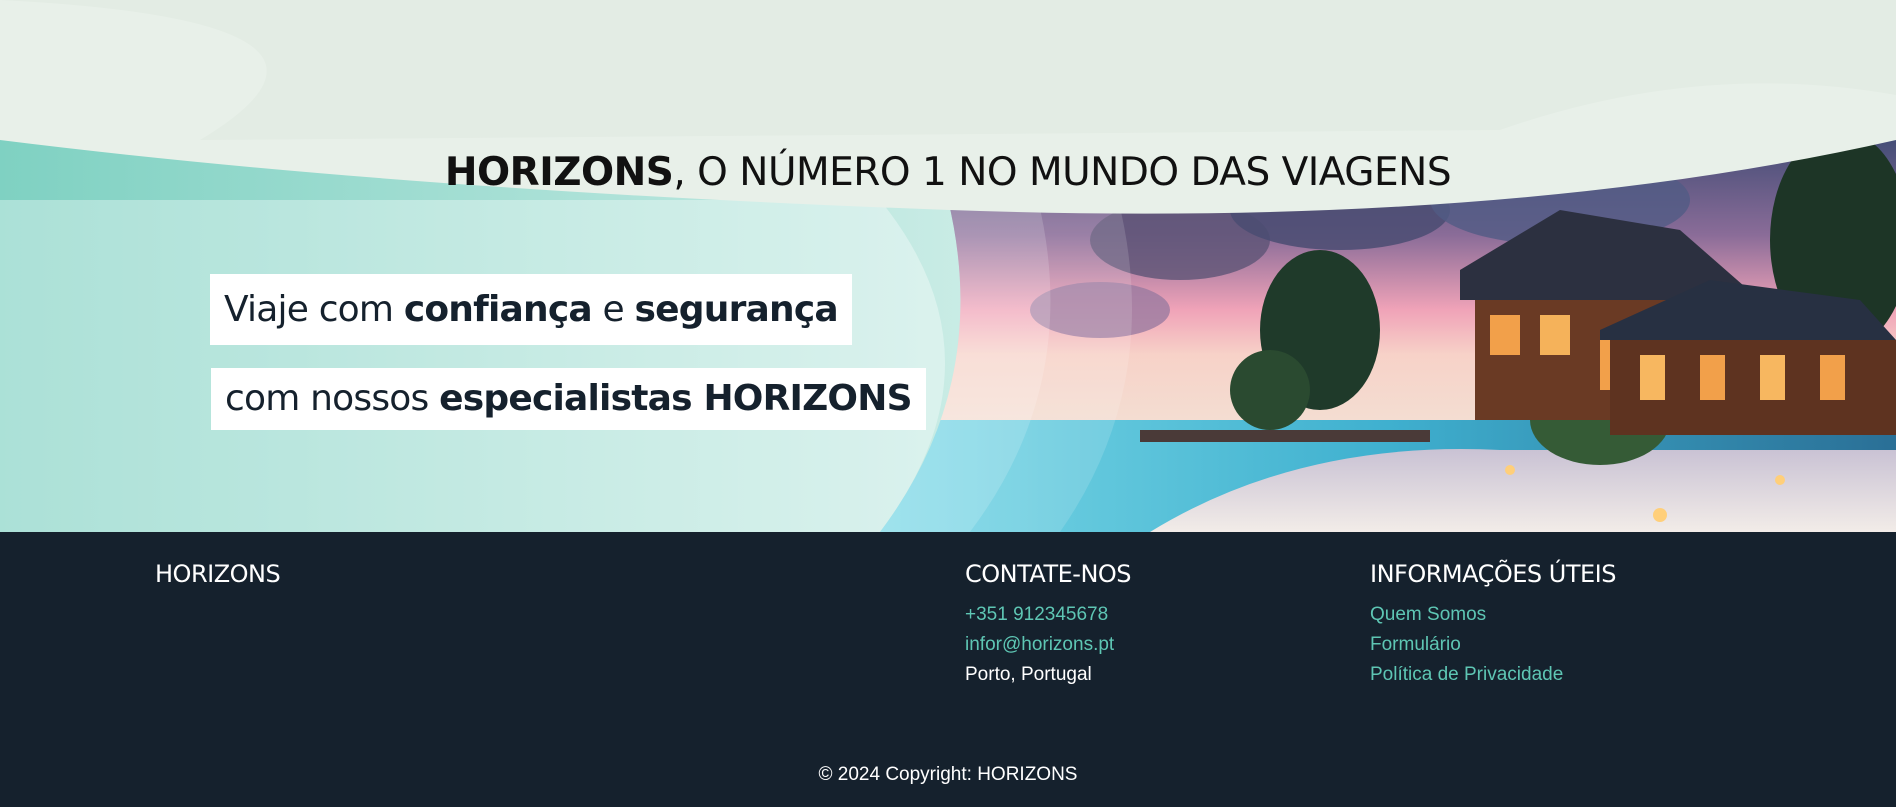  I want to click on tagline-bold: especialistas HORIZONS, so click(675, 398).